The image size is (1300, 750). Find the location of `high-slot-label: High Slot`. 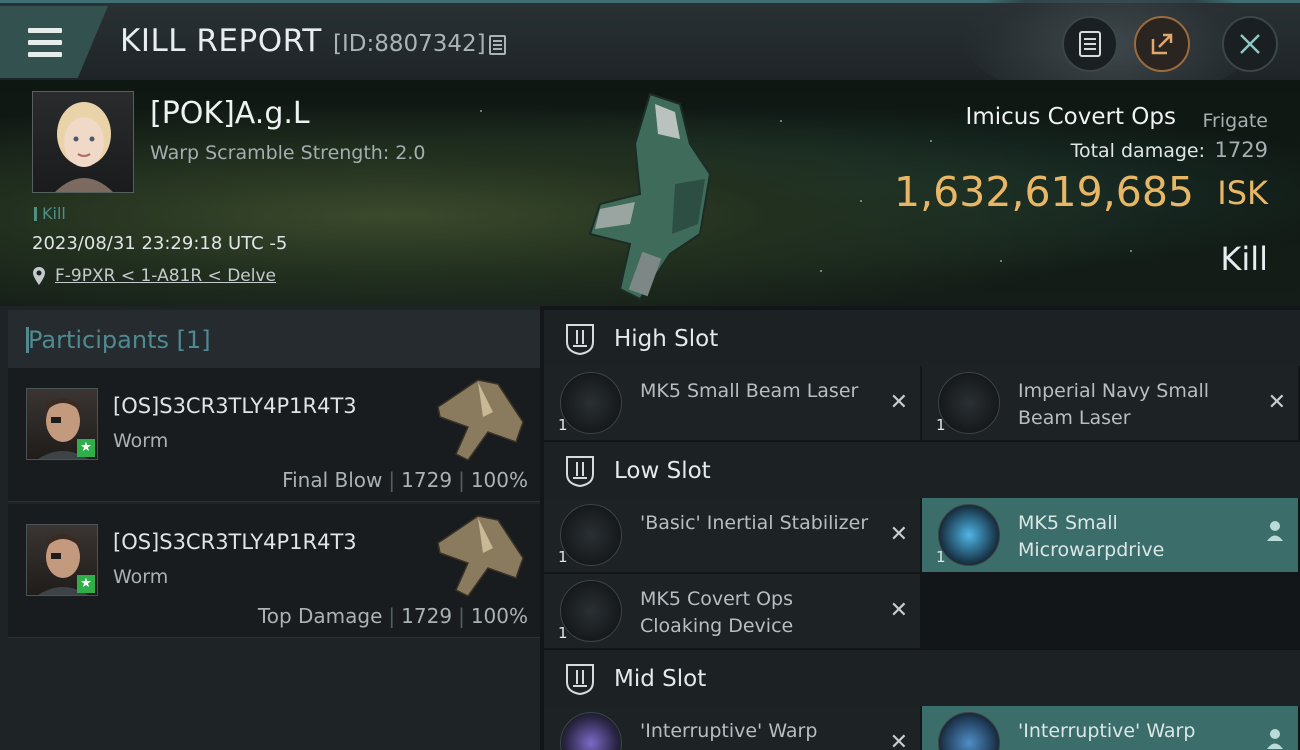

high-slot-label: High Slot is located at coordinates (666, 339).